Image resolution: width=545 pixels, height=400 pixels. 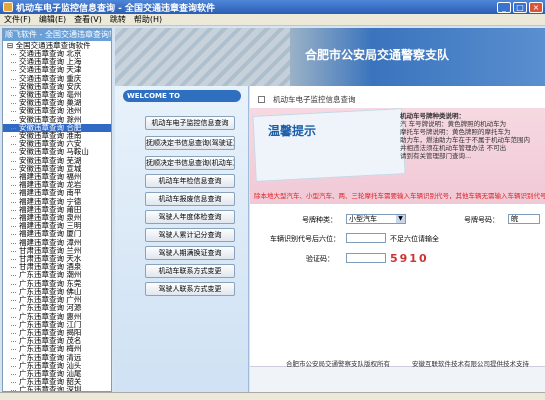 What do you see at coordinates (377, 55) in the screenshot?
I see `banner-text: 合肥市公安局交通警察支队` at bounding box center [377, 55].